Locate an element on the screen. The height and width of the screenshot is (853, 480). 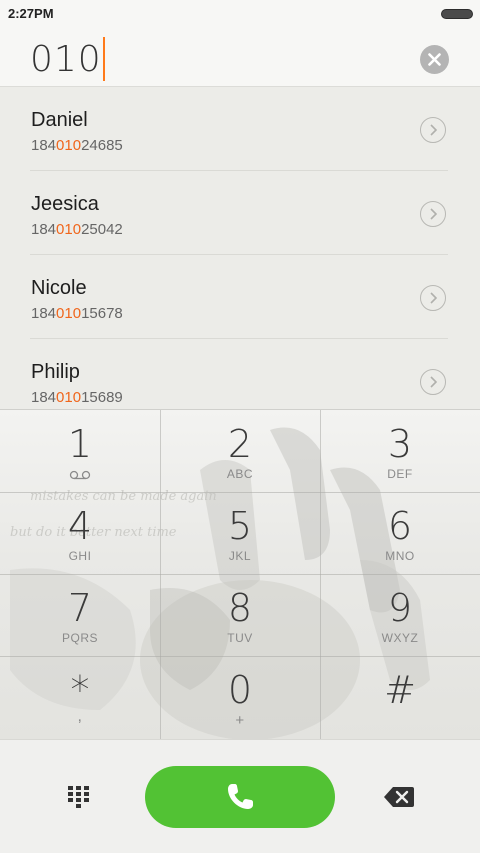
battery-icon is located at coordinates (457, 14).